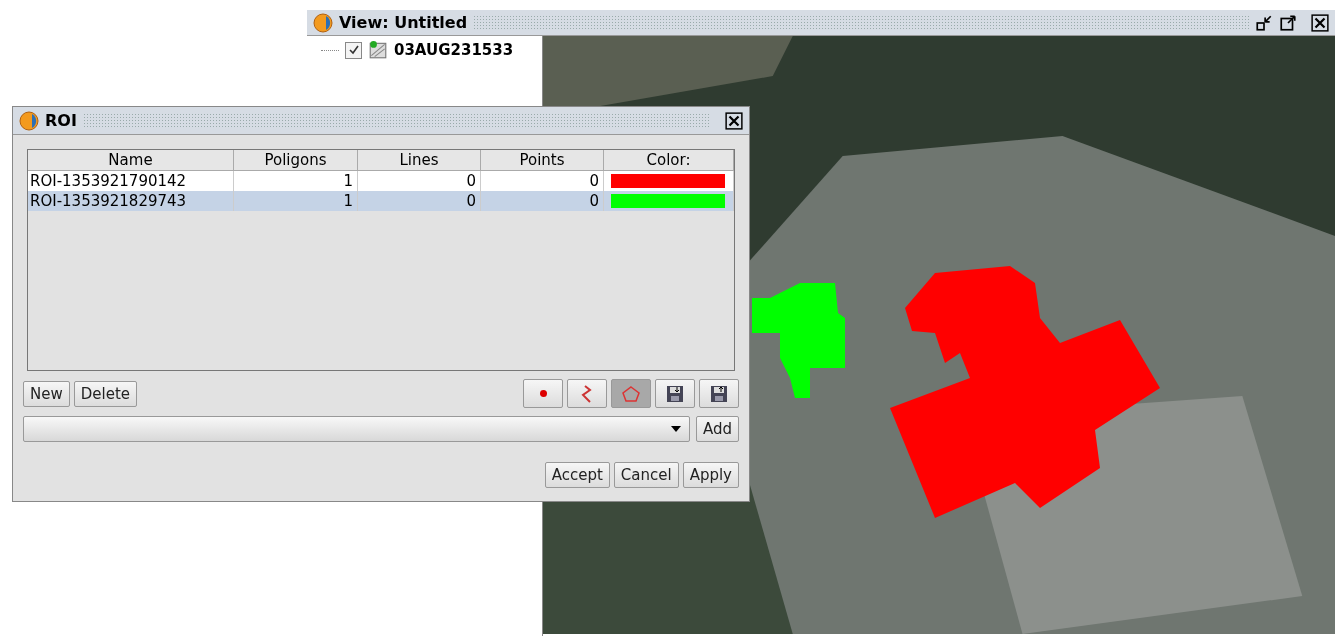 This screenshot has width=1335, height=636. What do you see at coordinates (675, 429) in the screenshot?
I see `caret-icon` at bounding box center [675, 429].